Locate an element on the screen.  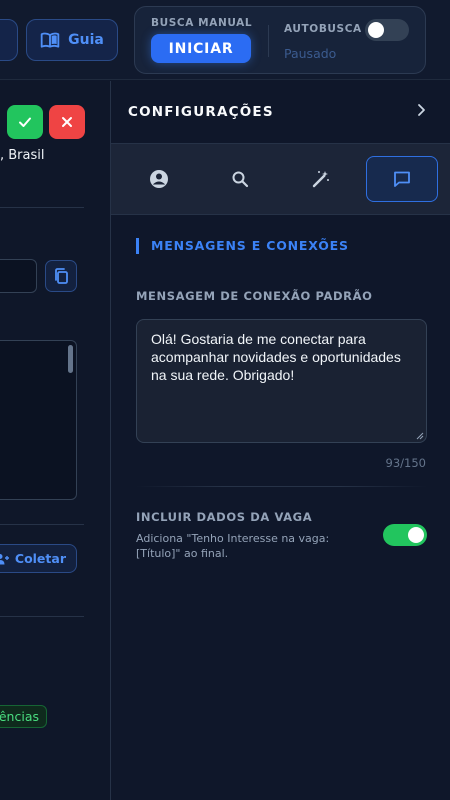
magic-wand-icon is located at coordinates (321, 179).